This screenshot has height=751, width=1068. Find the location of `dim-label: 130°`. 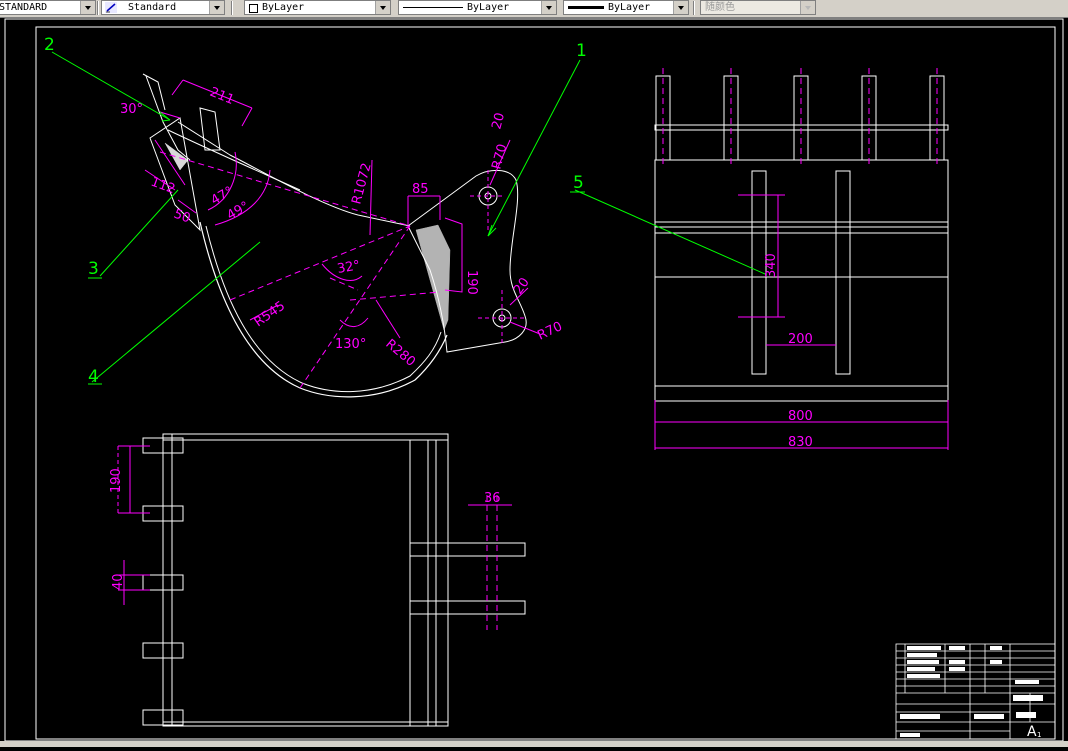

dim-label: 130° is located at coordinates (350, 344).